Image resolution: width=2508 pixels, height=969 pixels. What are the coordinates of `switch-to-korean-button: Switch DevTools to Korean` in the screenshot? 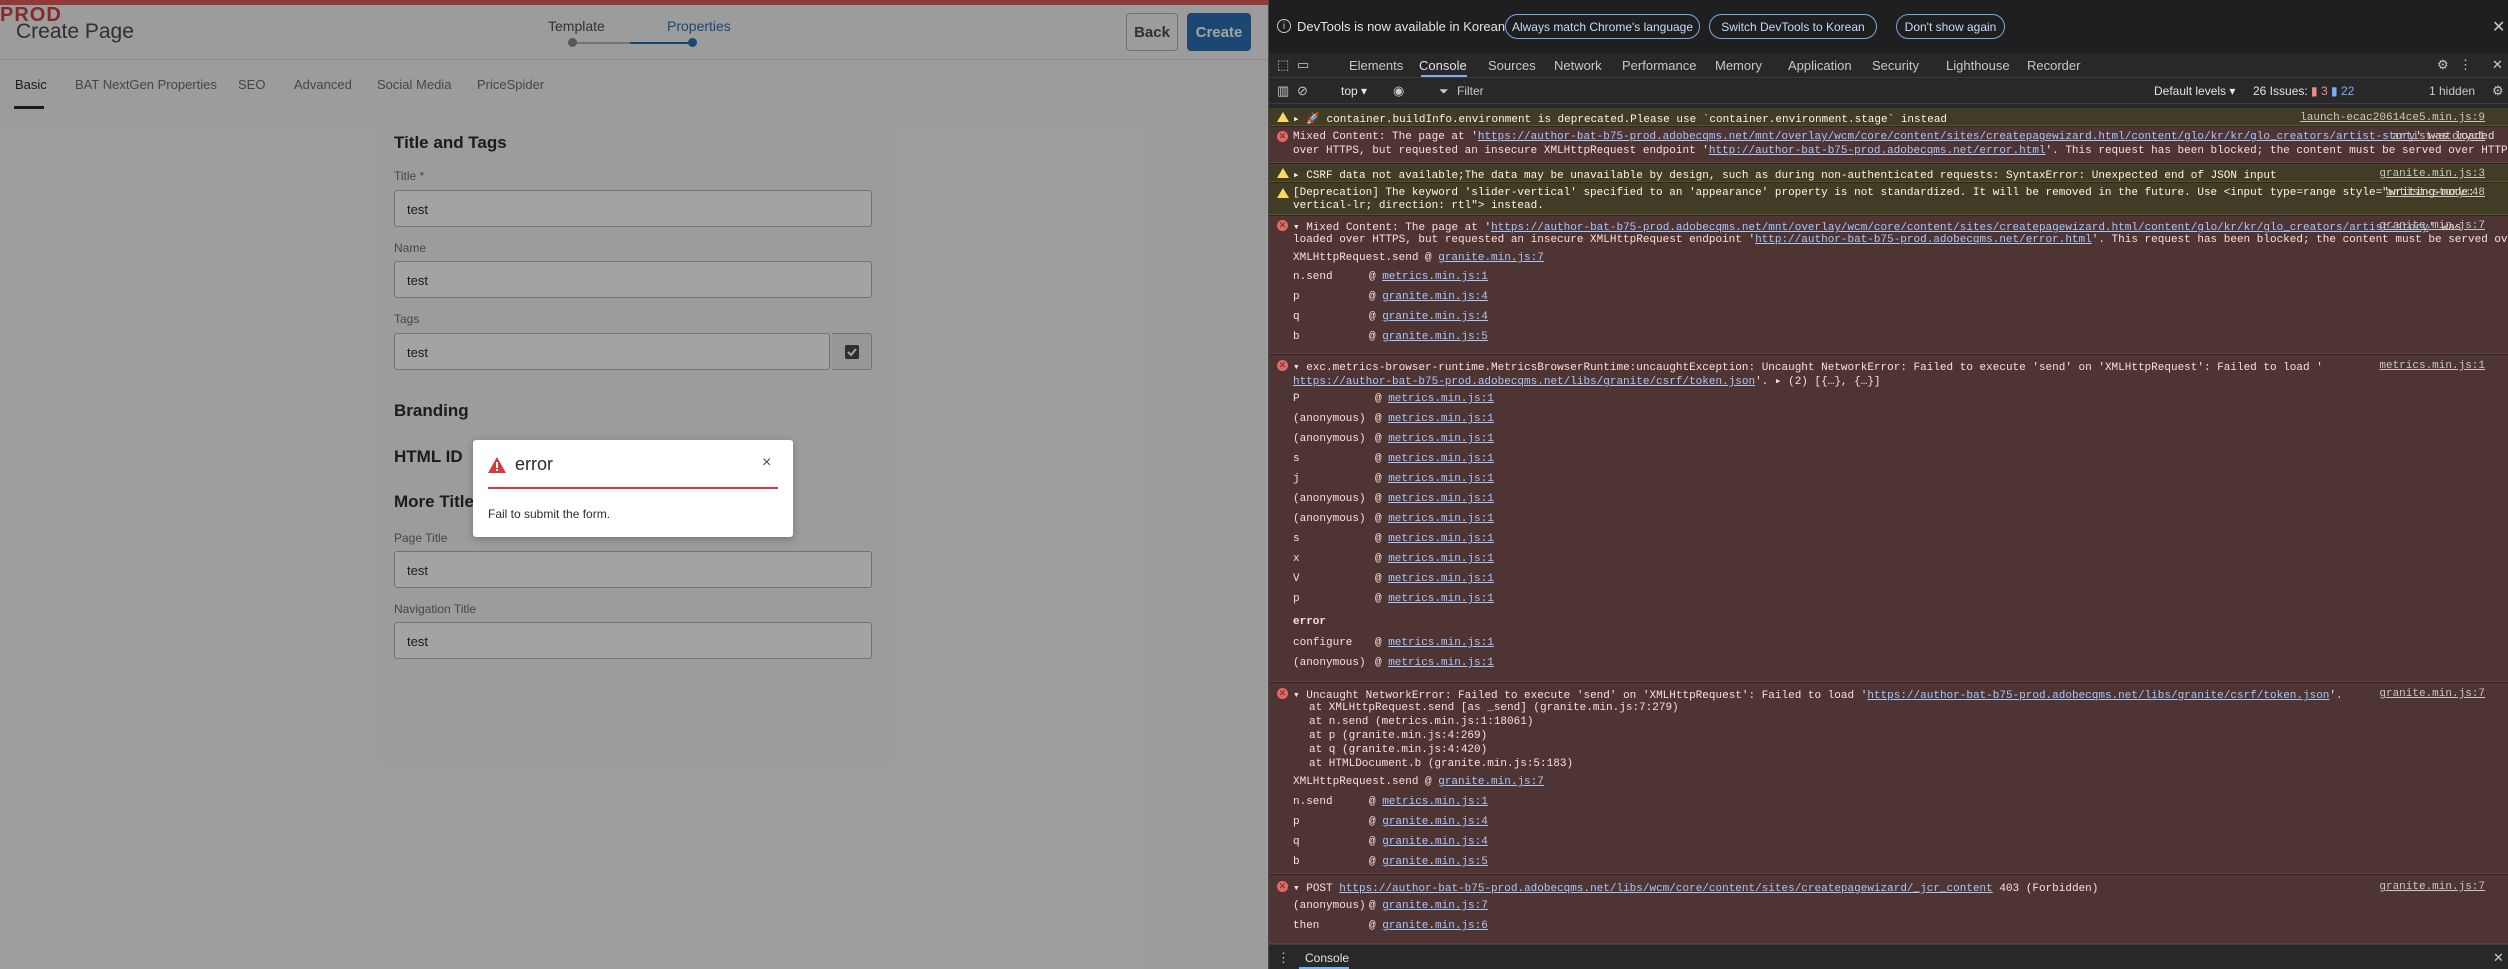 It's located at (1793, 26).